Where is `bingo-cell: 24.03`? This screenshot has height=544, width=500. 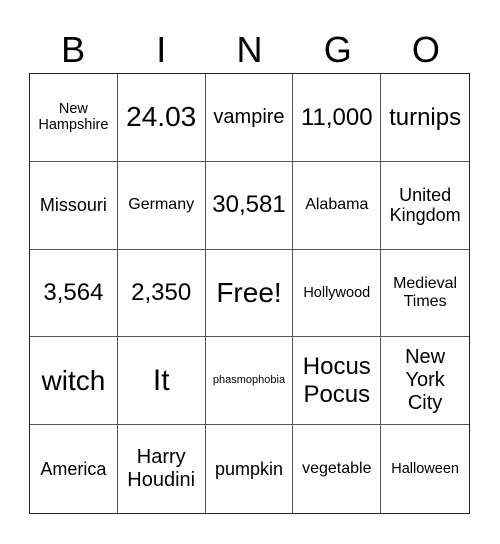 bingo-cell: 24.03 is located at coordinates (161, 118).